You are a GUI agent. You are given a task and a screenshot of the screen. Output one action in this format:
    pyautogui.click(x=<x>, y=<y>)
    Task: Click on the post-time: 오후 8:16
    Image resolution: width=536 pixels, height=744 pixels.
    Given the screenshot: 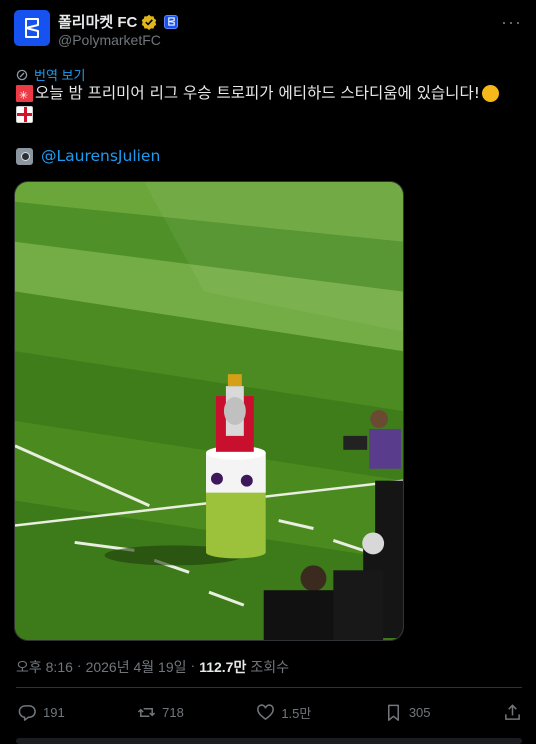 What is the action you would take?
    pyautogui.click(x=44, y=667)
    